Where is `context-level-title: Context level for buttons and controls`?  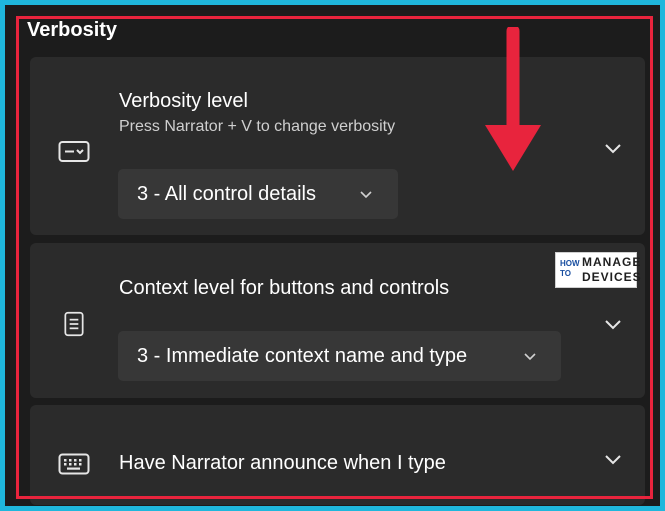
context-level-title: Context level for buttons and controls is located at coordinates (284, 288).